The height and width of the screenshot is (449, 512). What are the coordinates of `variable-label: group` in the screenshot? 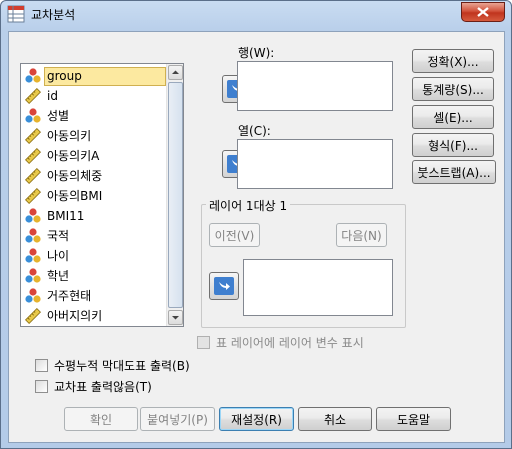 It's located at (105, 76).